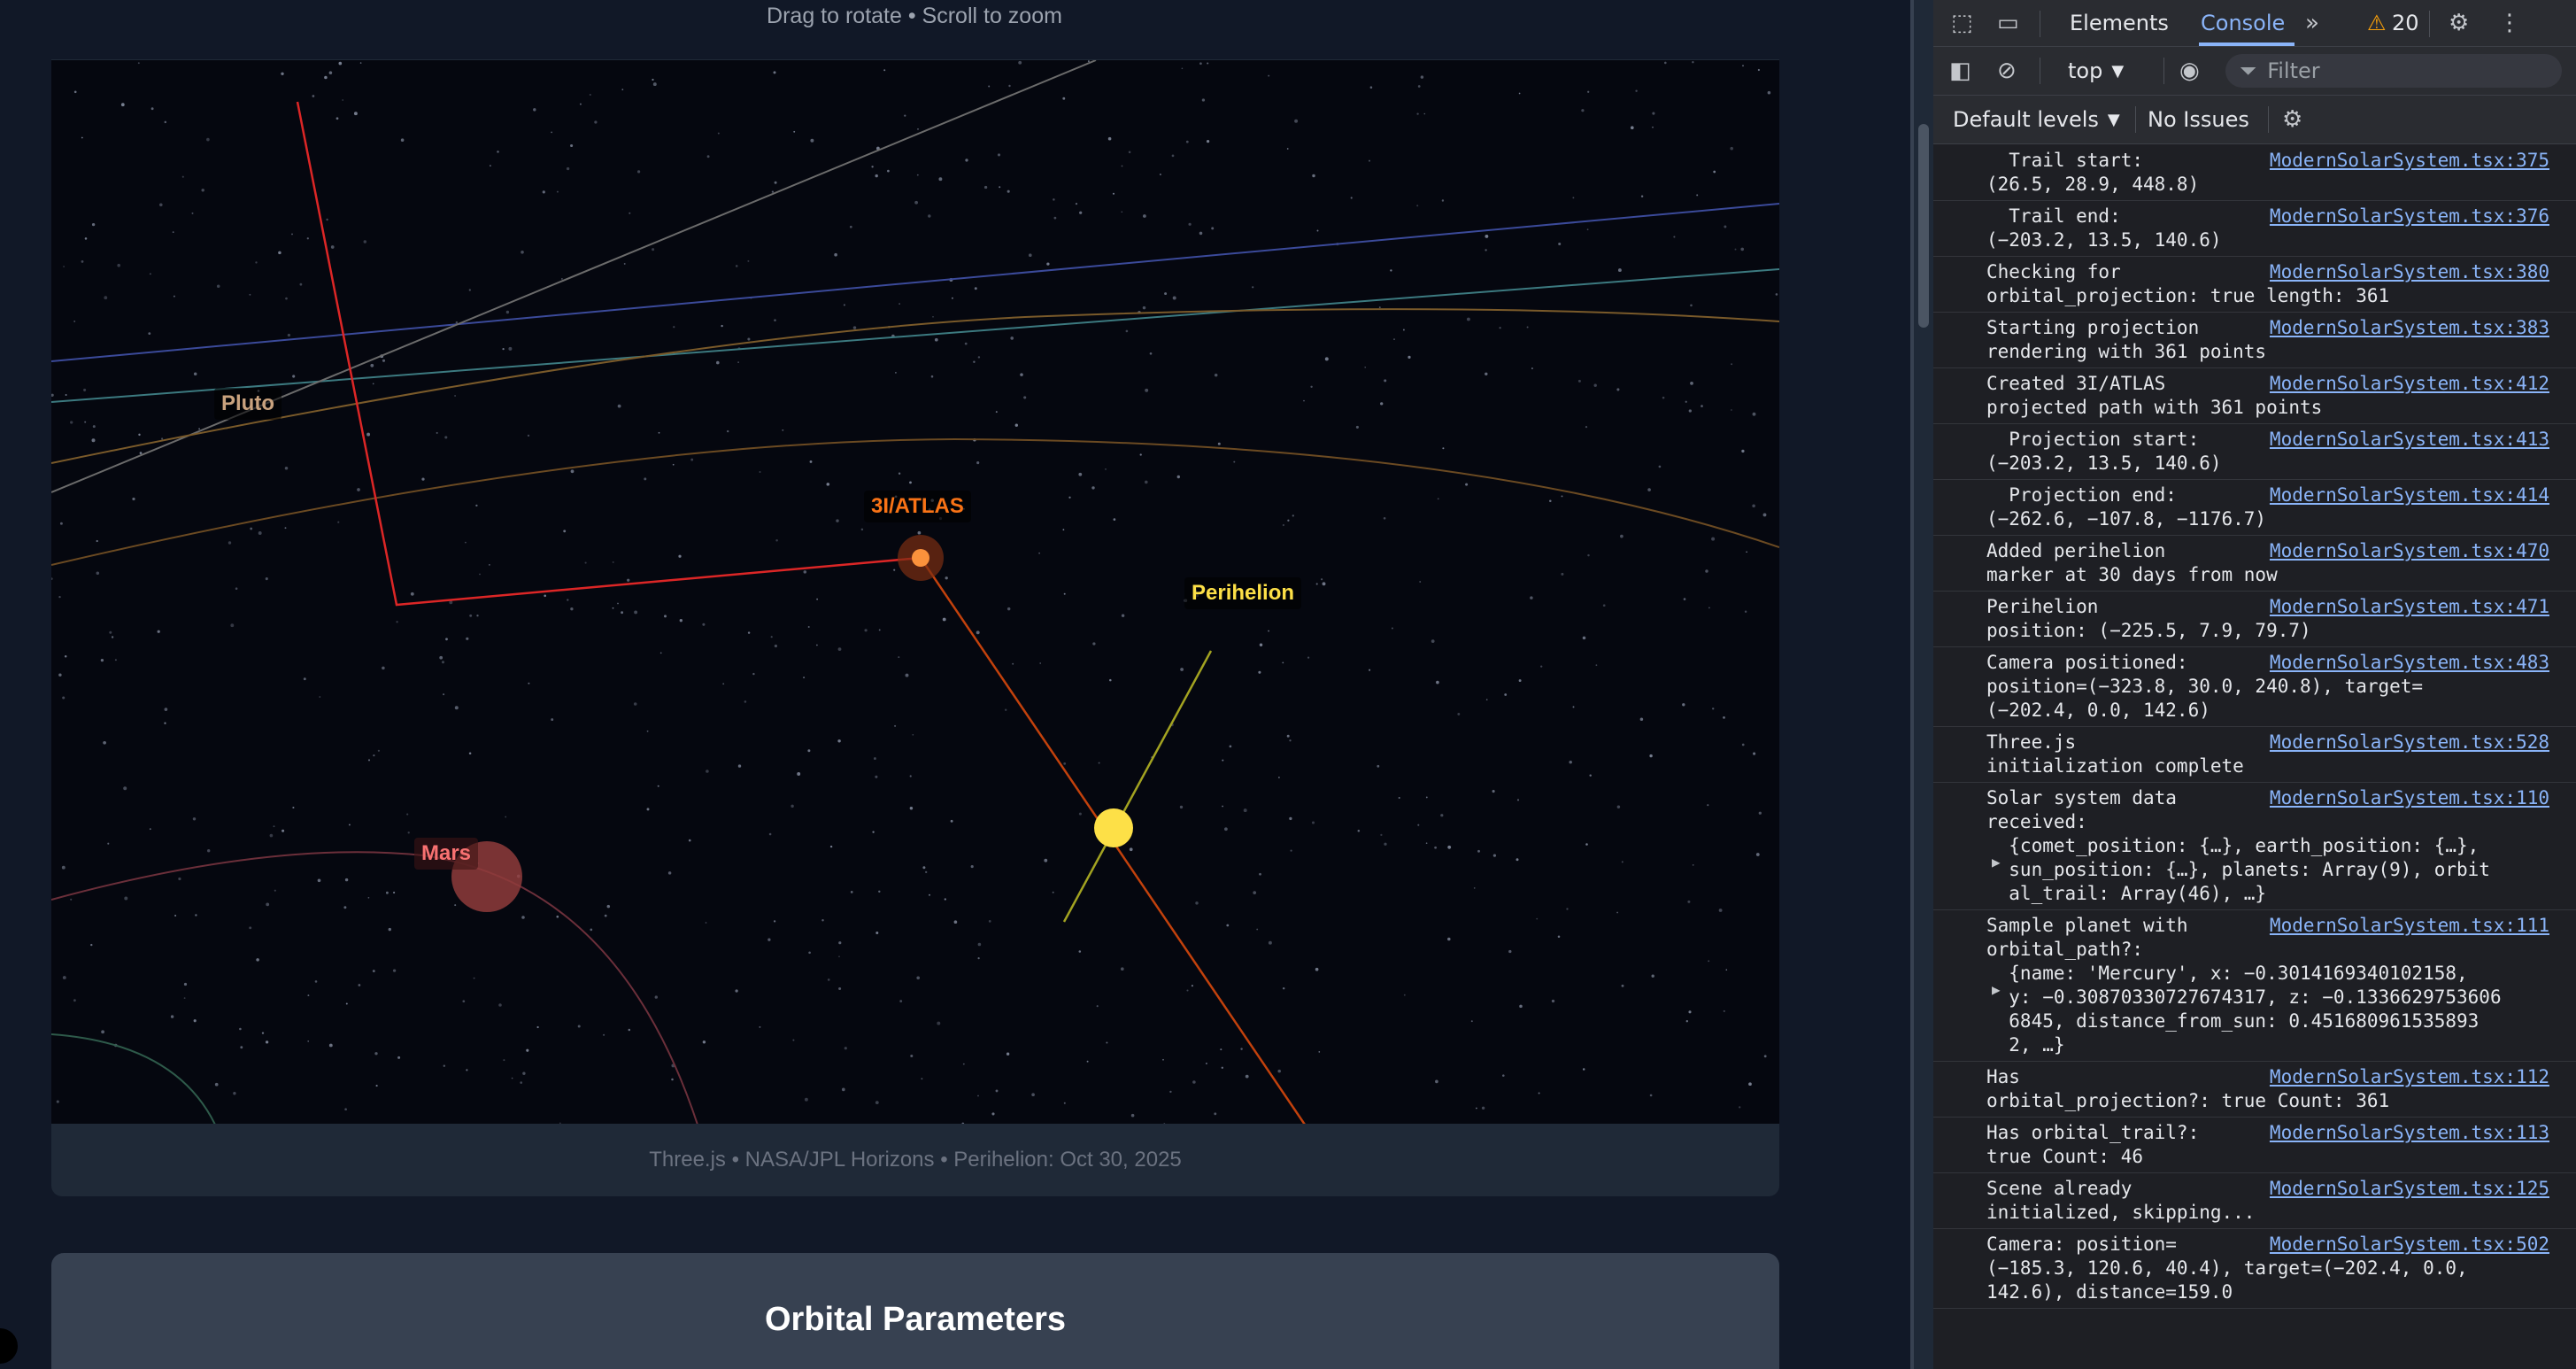  What do you see at coordinates (2189, 71) in the screenshot?
I see `eye-icon: ◉` at bounding box center [2189, 71].